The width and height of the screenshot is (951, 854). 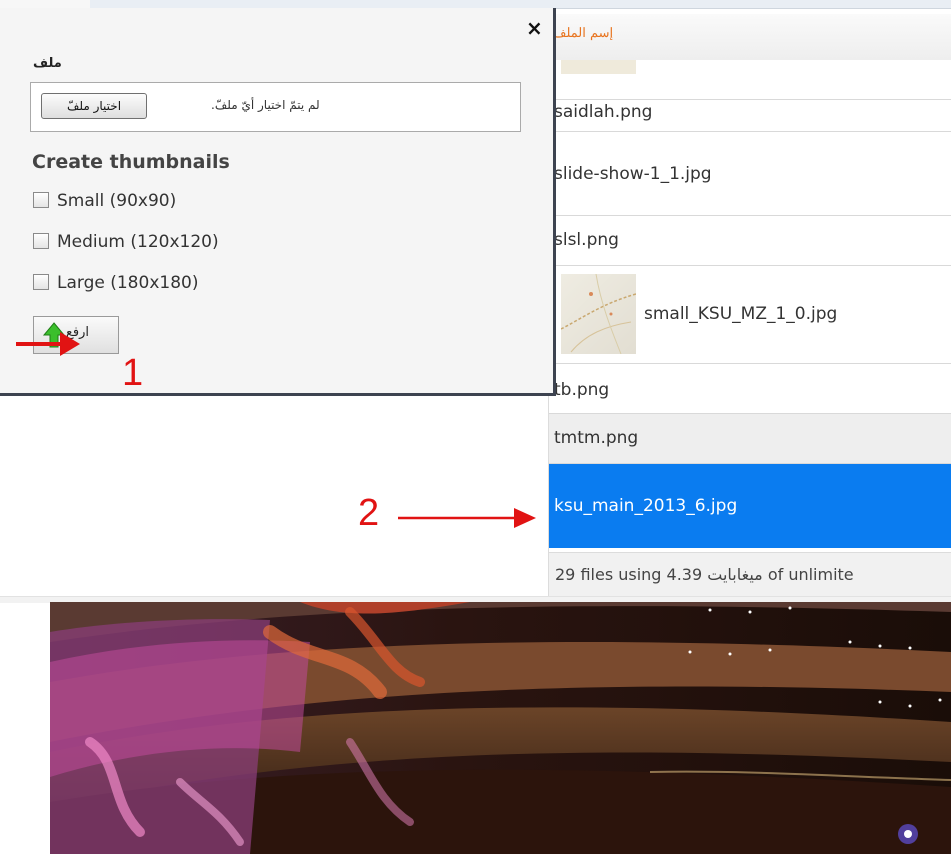 I want to click on close-icon: ×, so click(x=534, y=28).